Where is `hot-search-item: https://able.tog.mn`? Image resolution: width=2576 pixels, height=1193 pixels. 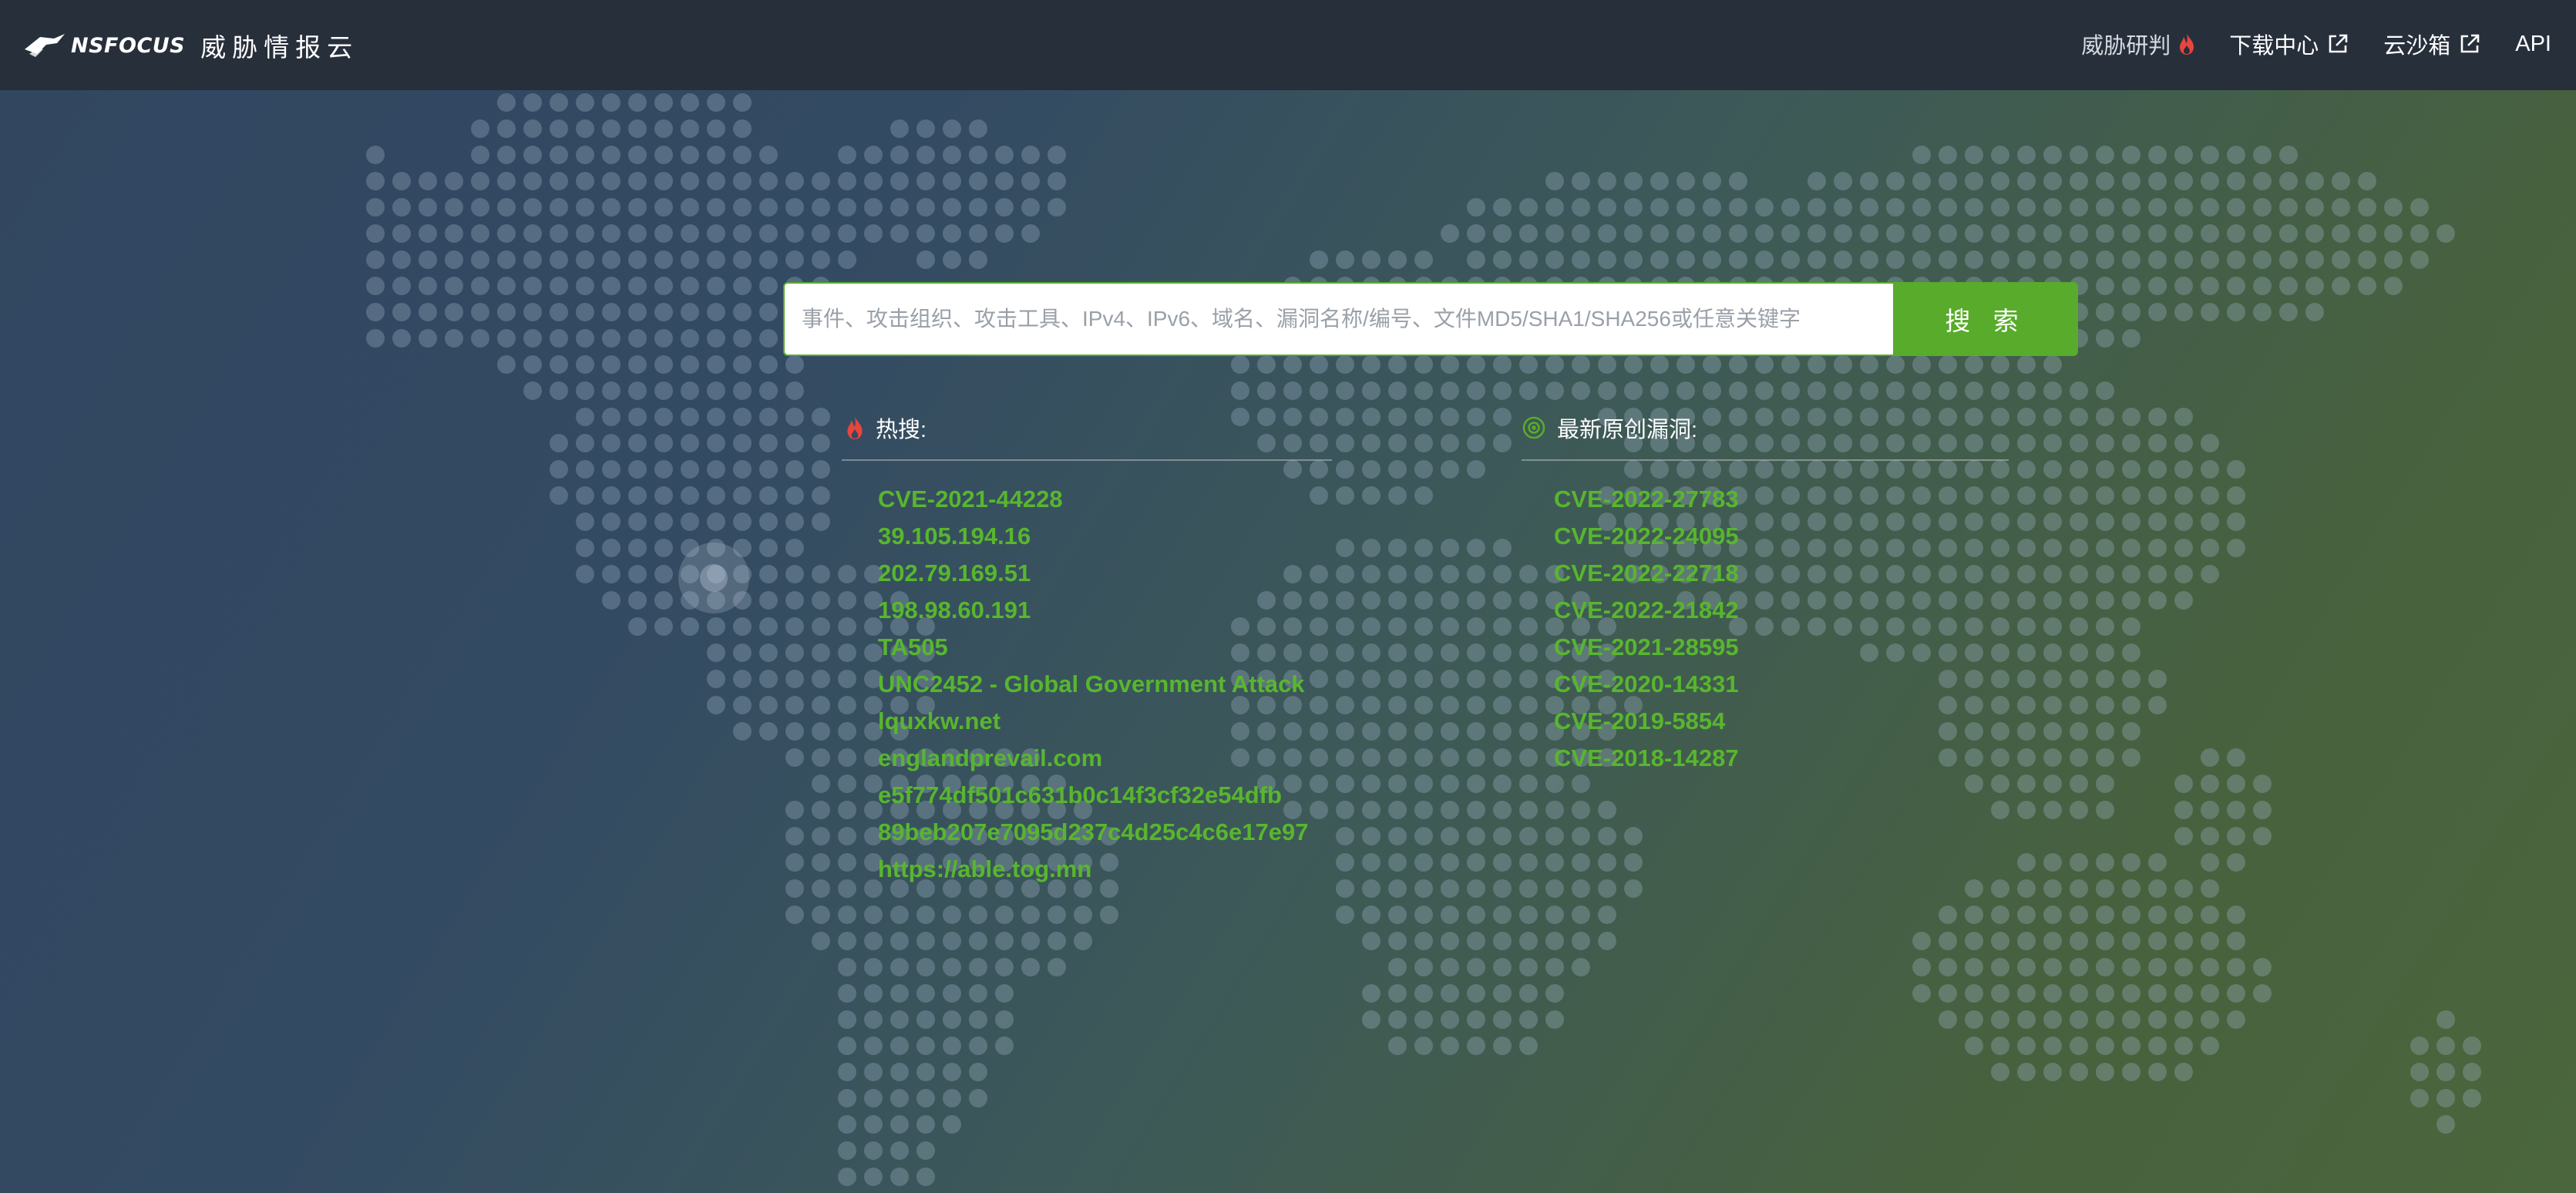
hot-search-item: https://able.tog.mn is located at coordinates (1105, 869).